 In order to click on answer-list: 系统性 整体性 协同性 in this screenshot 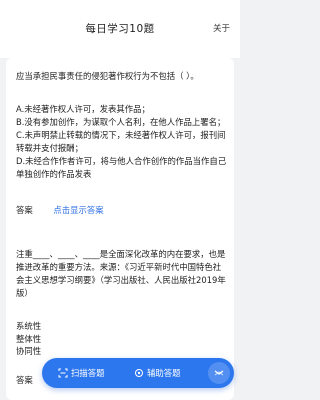, I will do `click(28, 339)`.